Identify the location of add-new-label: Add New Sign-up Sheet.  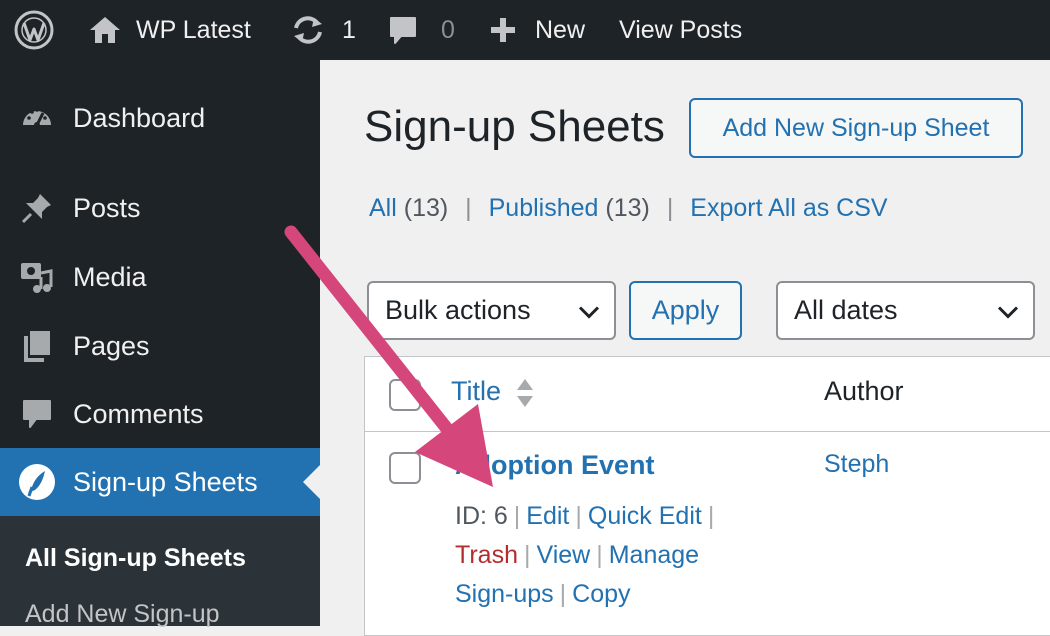
(856, 127).